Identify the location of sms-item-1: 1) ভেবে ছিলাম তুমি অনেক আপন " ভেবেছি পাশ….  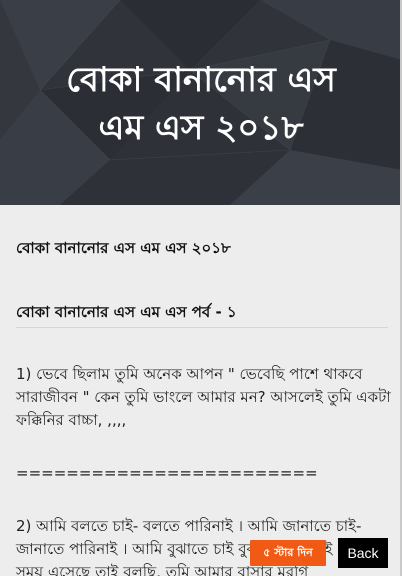
(203, 397).